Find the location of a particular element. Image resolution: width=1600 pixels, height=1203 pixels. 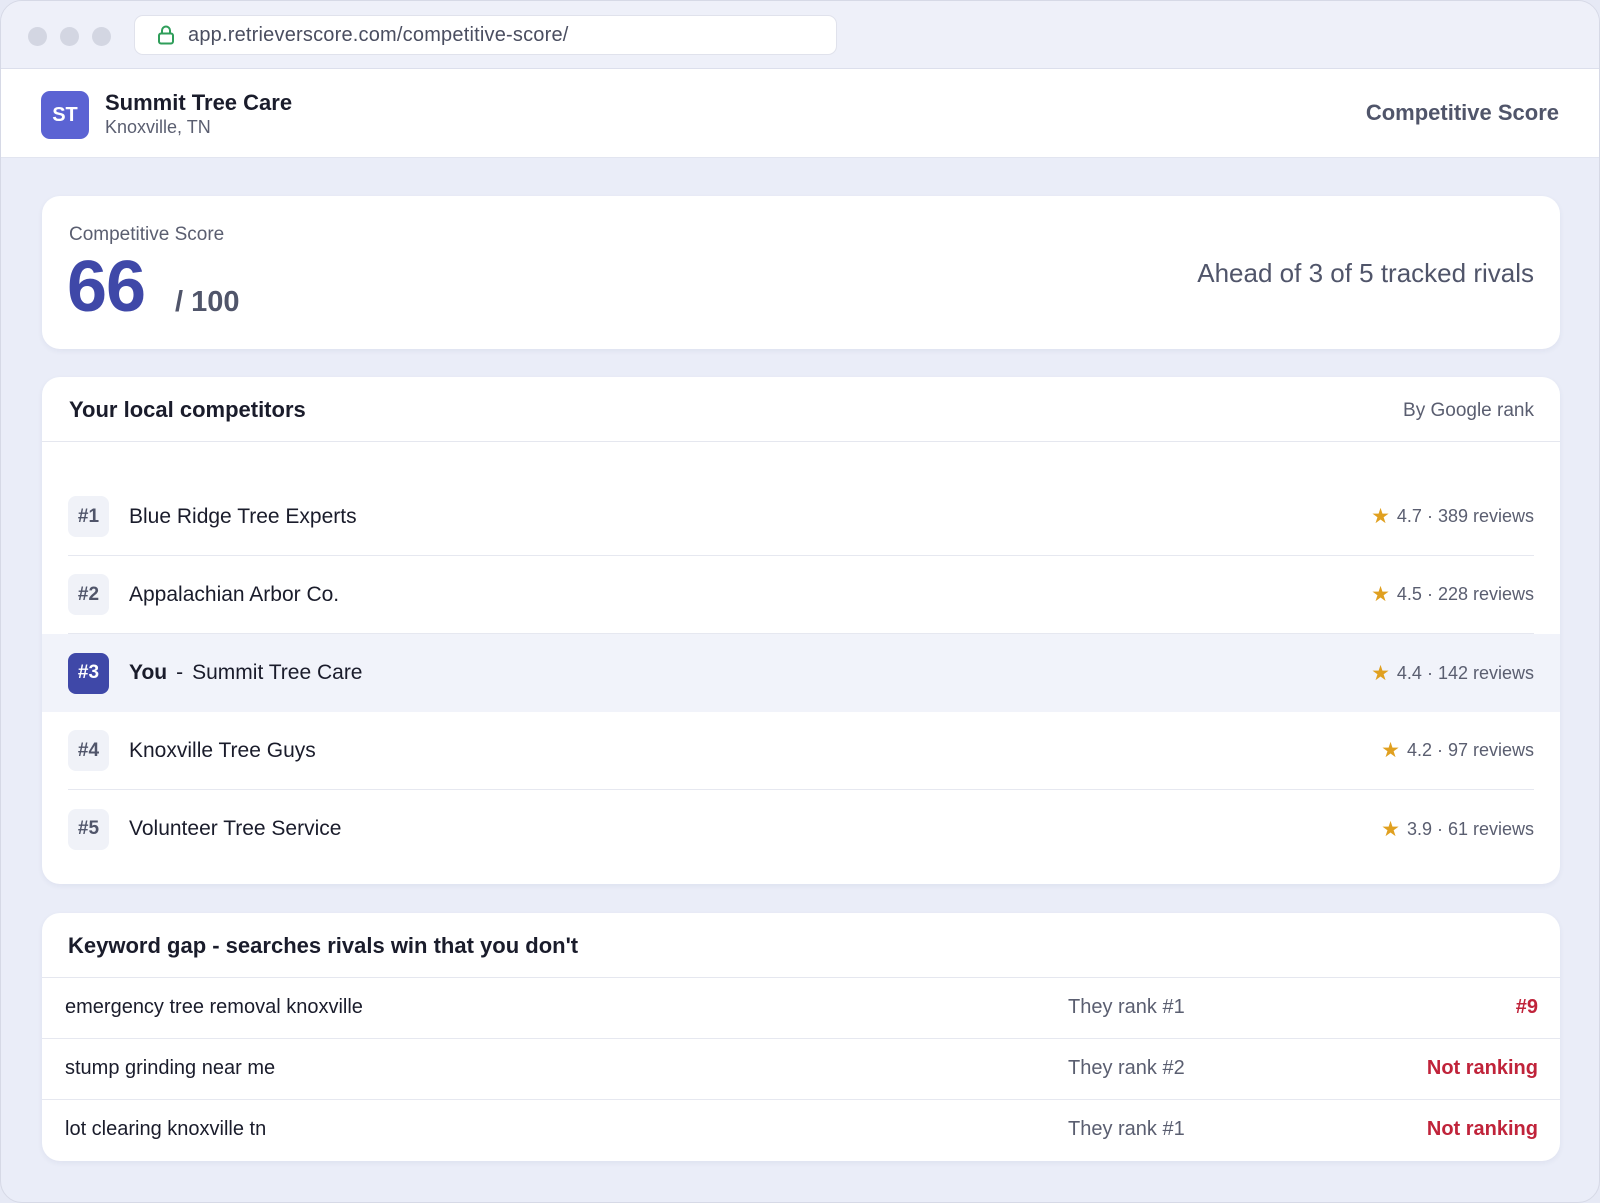

score-label: Competitive Score is located at coordinates (147, 234).